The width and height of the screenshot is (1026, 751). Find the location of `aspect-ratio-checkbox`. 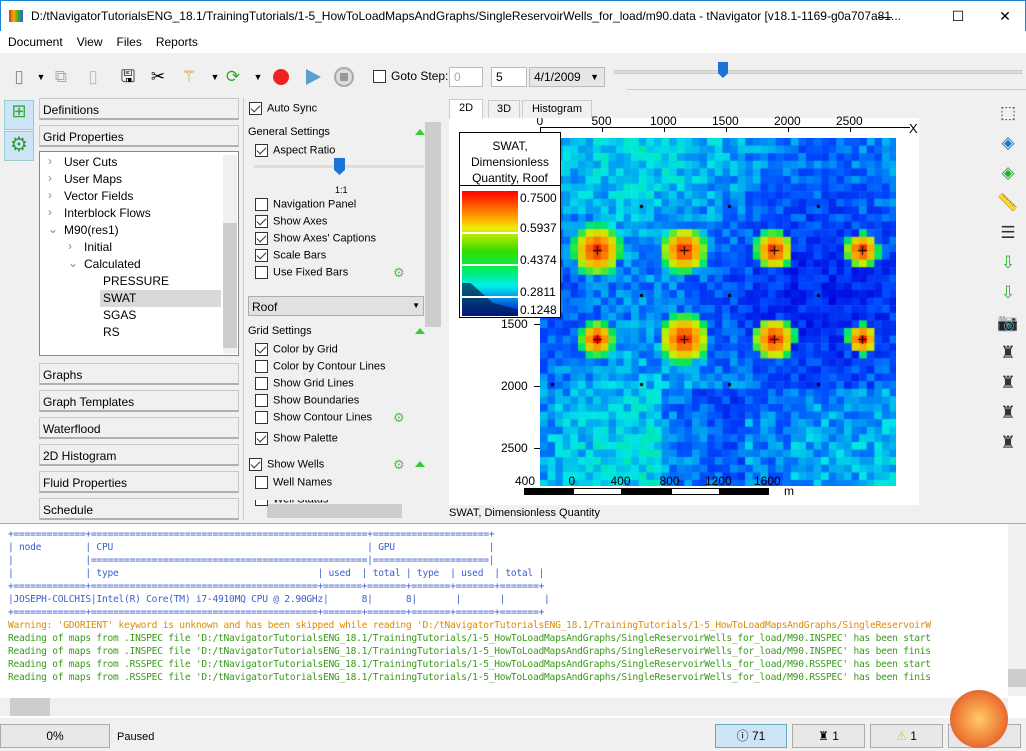

aspect-ratio-checkbox is located at coordinates (261, 150).